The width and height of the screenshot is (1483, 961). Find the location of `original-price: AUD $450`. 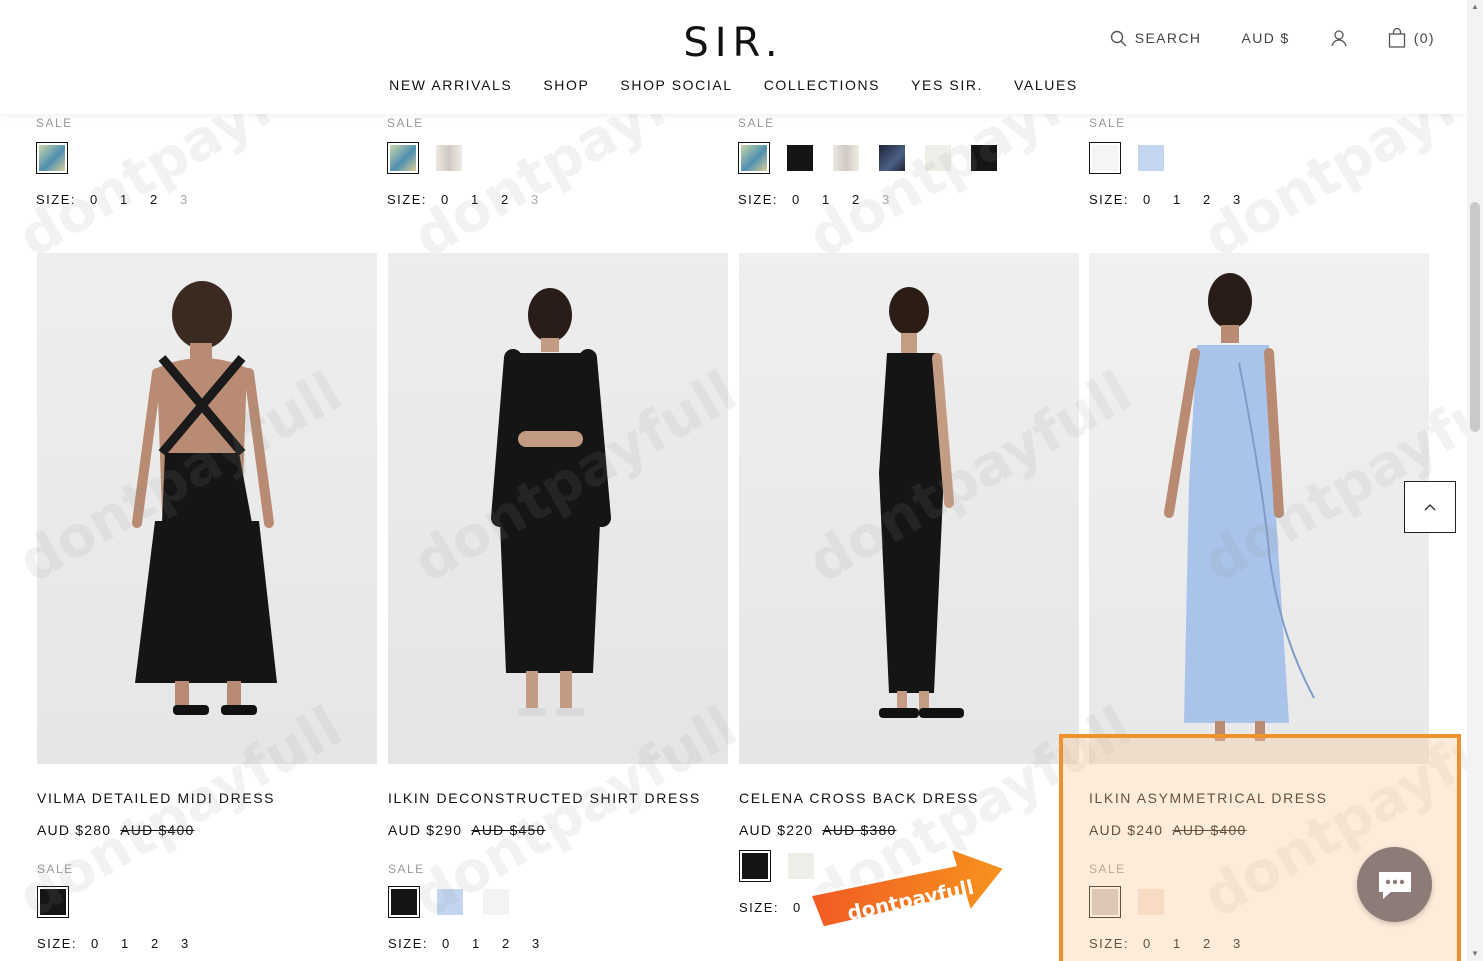

original-price: AUD $450 is located at coordinates (508, 830).